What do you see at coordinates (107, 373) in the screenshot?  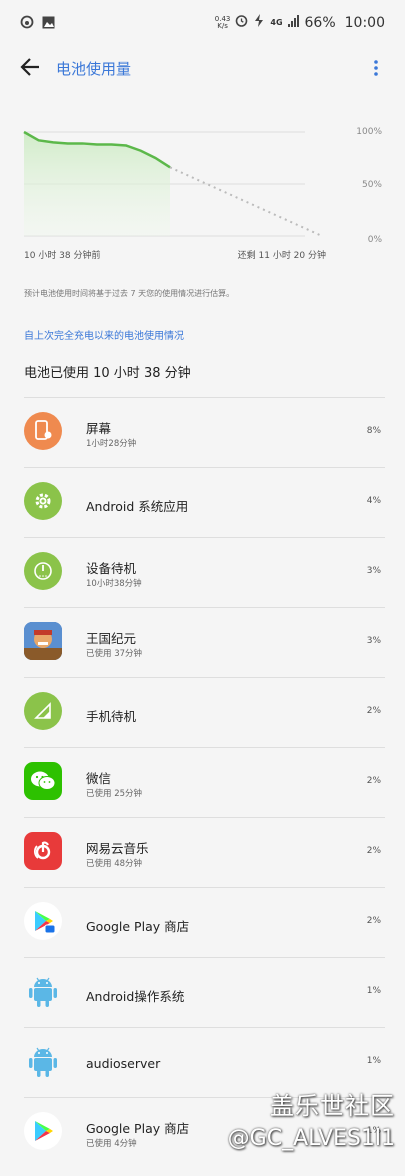 I see `usage-summary: 电池已使用 10 小时 38 分钟` at bounding box center [107, 373].